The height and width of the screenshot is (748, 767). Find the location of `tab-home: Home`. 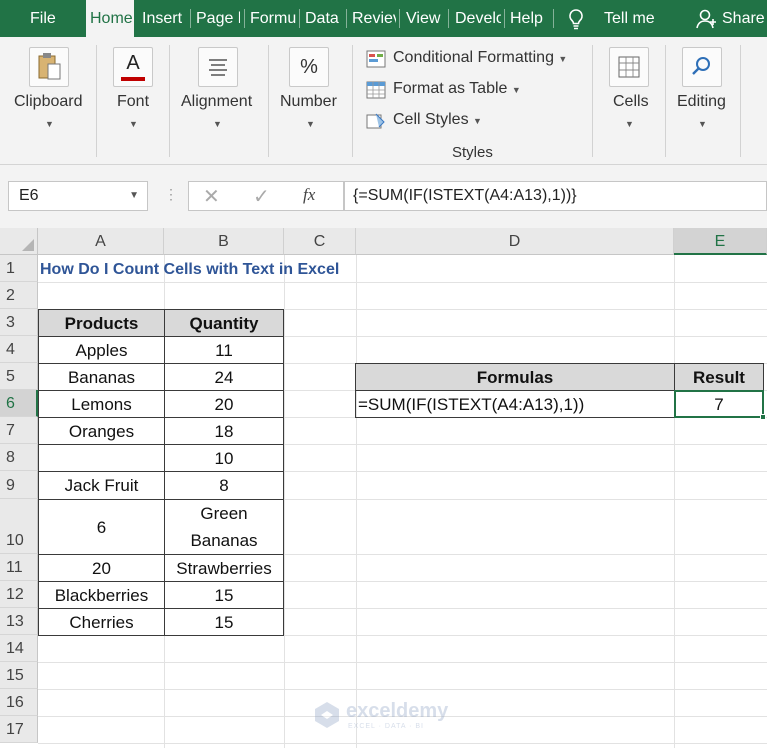

tab-home: Home is located at coordinates (110, 18).